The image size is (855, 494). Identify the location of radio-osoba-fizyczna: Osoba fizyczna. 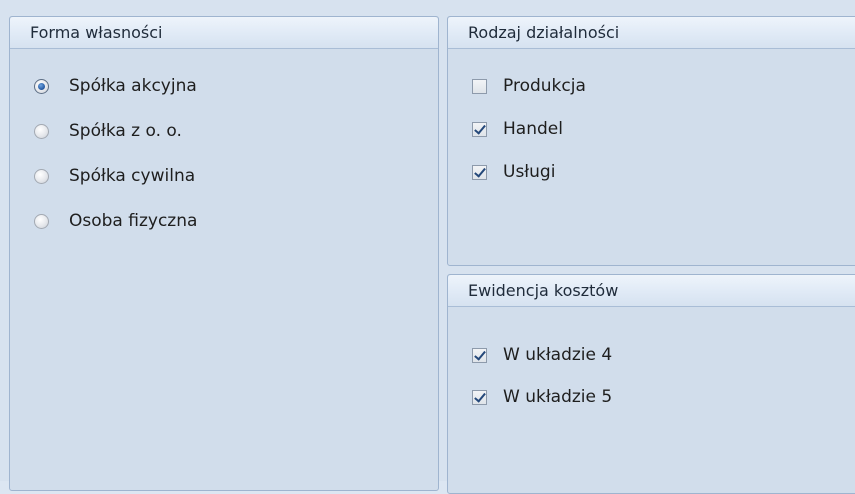
(115, 221).